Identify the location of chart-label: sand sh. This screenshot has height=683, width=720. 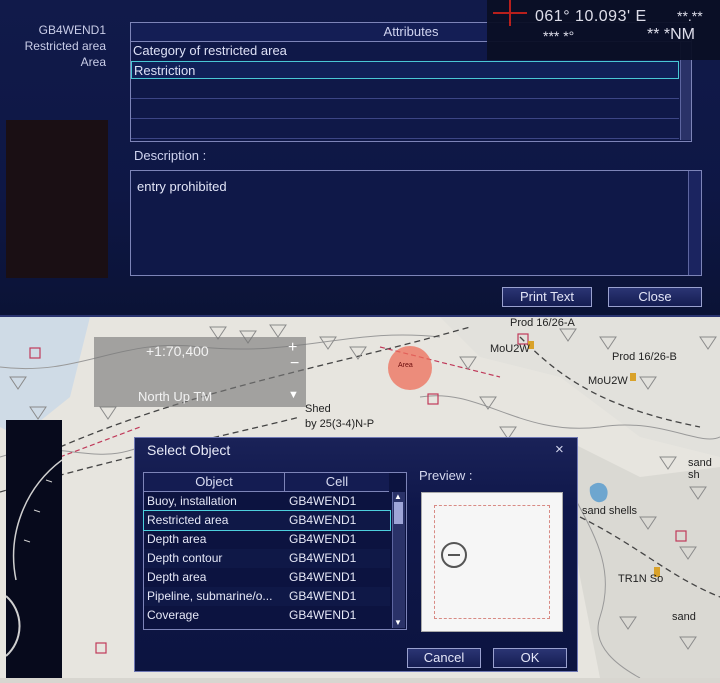
(700, 469).